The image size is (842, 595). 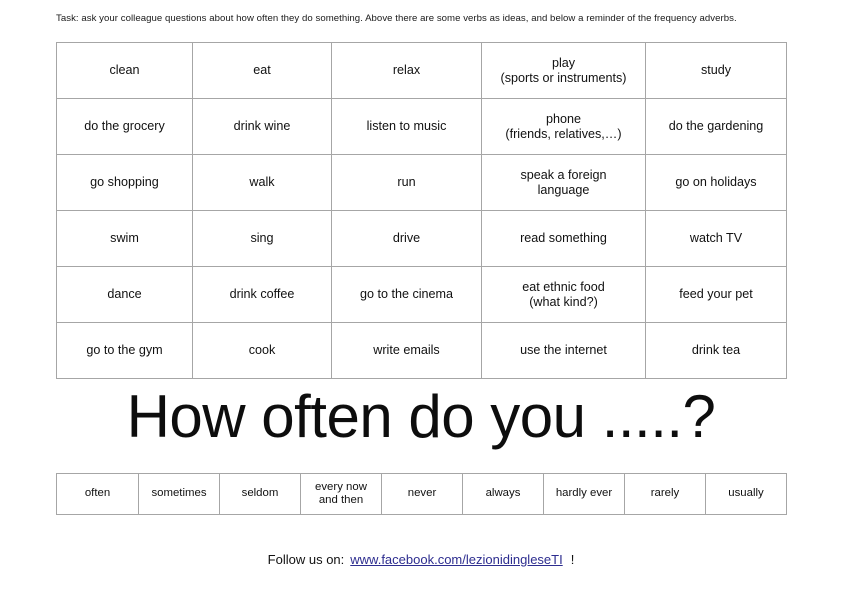 I want to click on verb-cell-line1: go to the cinema, so click(x=406, y=294).